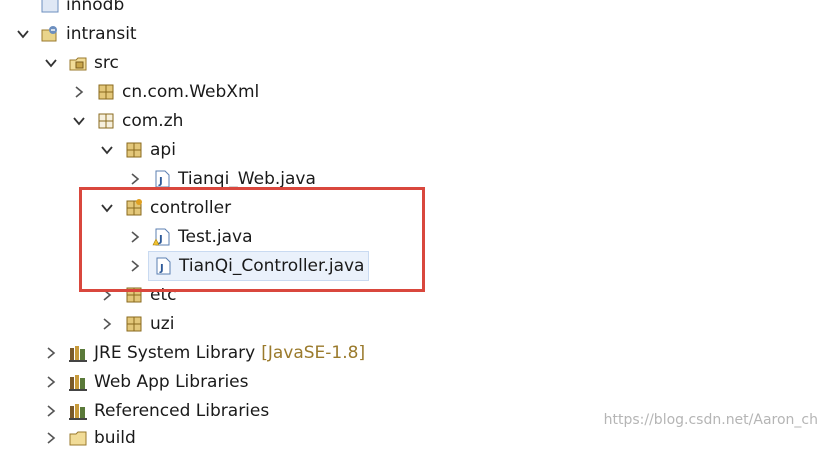  Describe the element at coordinates (182, 411) in the screenshot. I see `tree-item-label: Referenced Libraries` at that location.